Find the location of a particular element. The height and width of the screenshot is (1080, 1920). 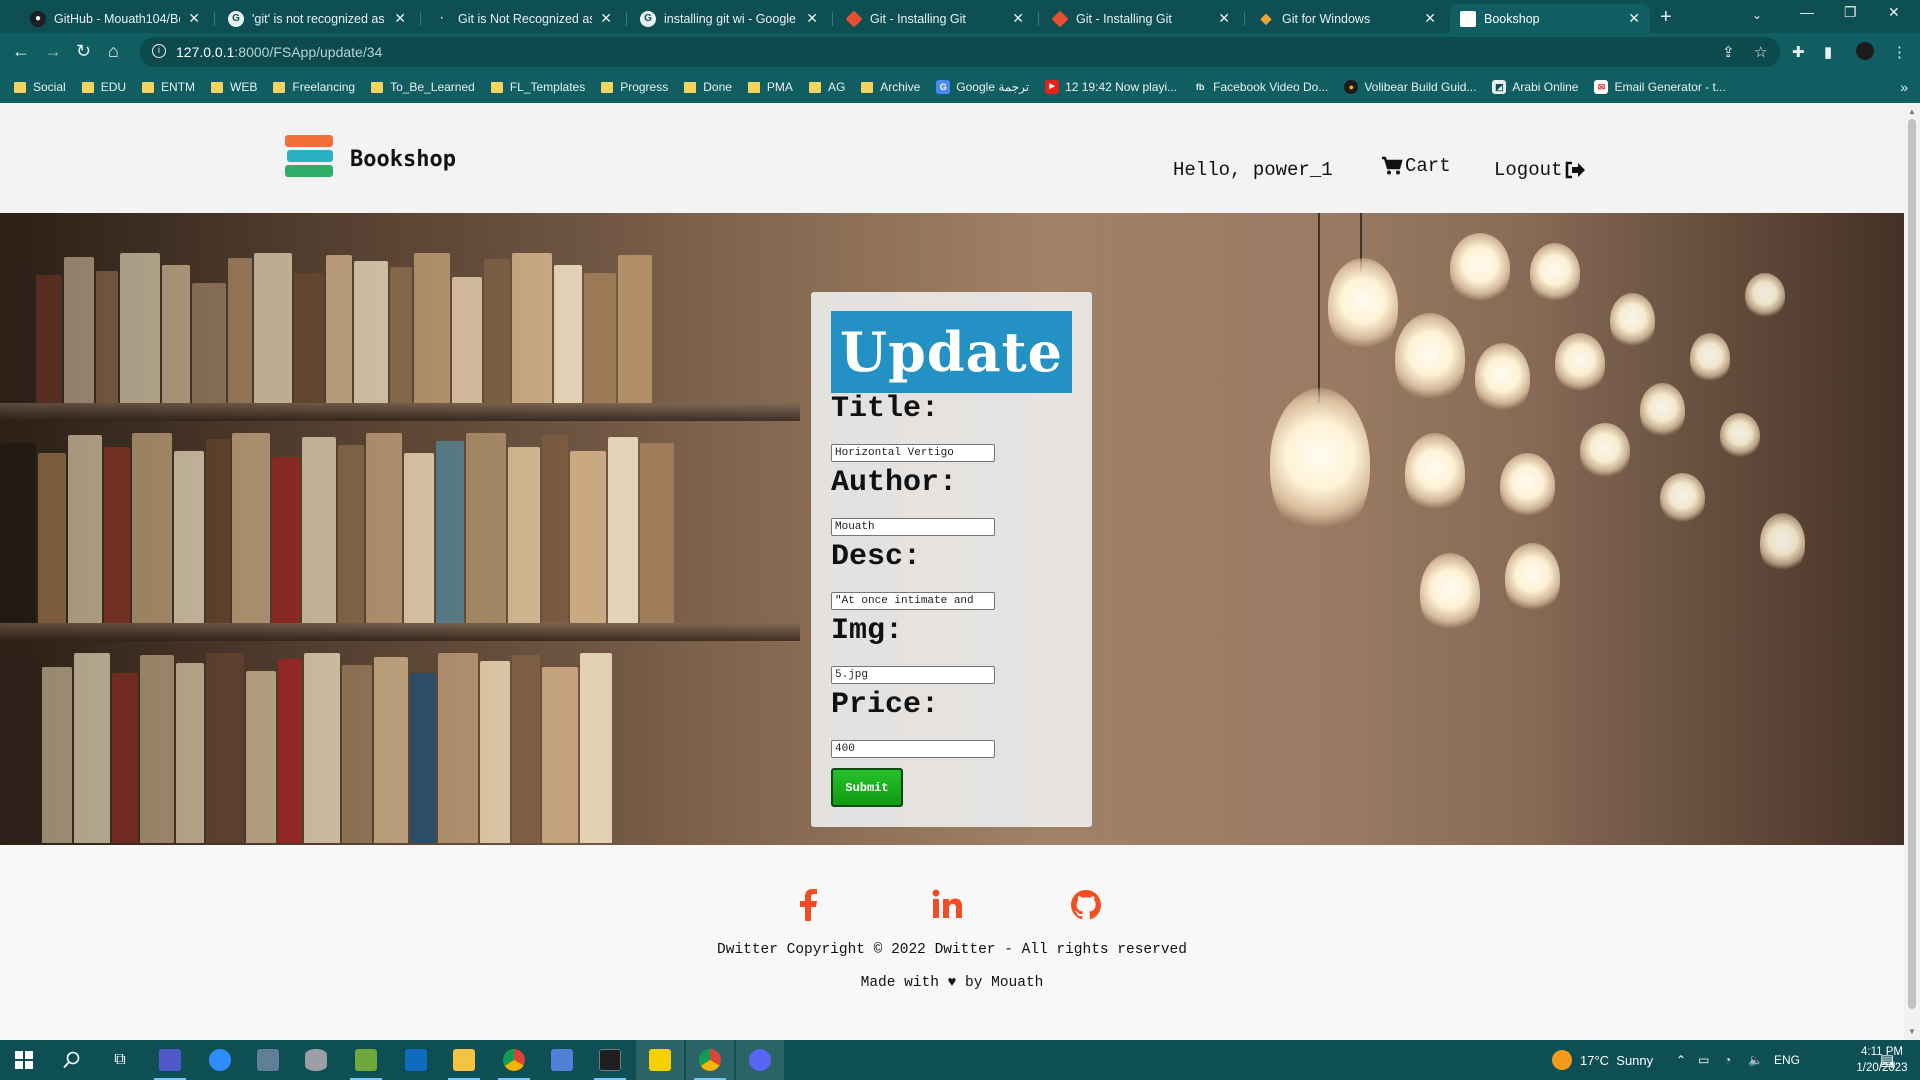

restore-icon: ❐ is located at coordinates (1850, 12).